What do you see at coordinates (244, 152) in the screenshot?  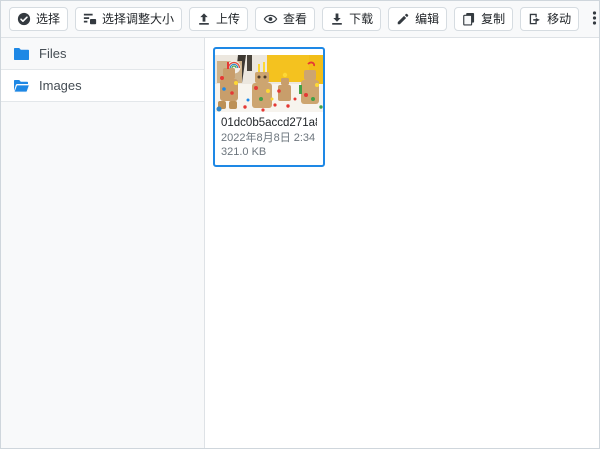 I see `file-size: 321.0 KB` at bounding box center [244, 152].